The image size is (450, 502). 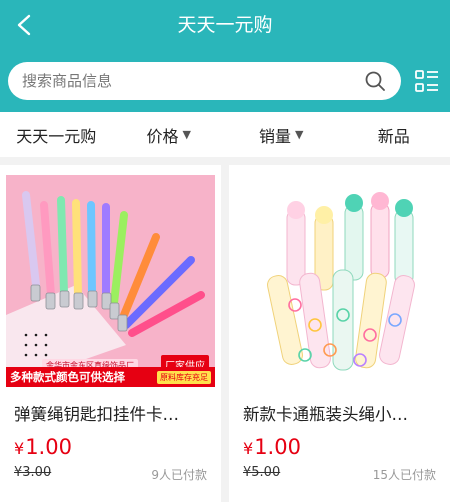 I want to click on filter-tab-one-yuan: 天天一元购, so click(x=56, y=134).